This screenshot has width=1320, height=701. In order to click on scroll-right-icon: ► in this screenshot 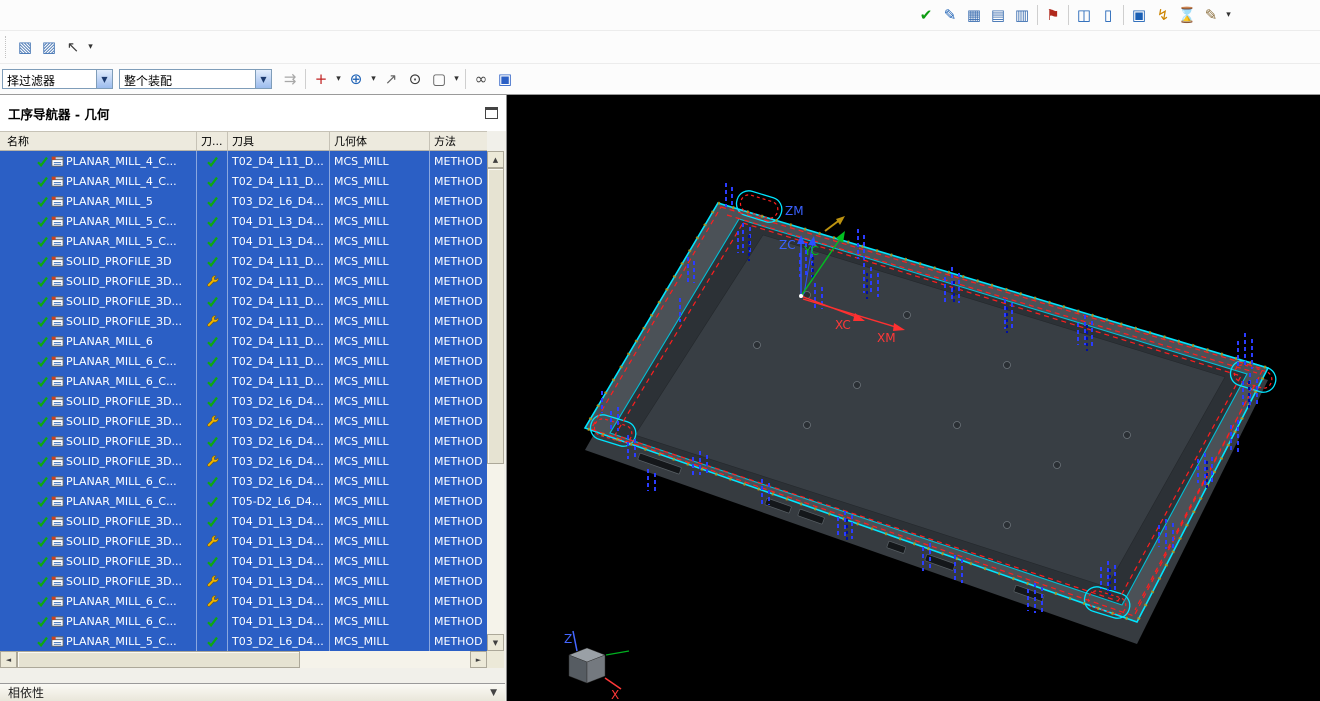, I will do `click(478, 659)`.